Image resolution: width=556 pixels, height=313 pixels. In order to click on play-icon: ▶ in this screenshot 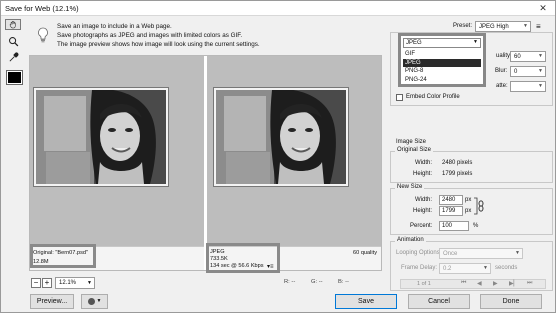, I will do `click(495, 283)`.